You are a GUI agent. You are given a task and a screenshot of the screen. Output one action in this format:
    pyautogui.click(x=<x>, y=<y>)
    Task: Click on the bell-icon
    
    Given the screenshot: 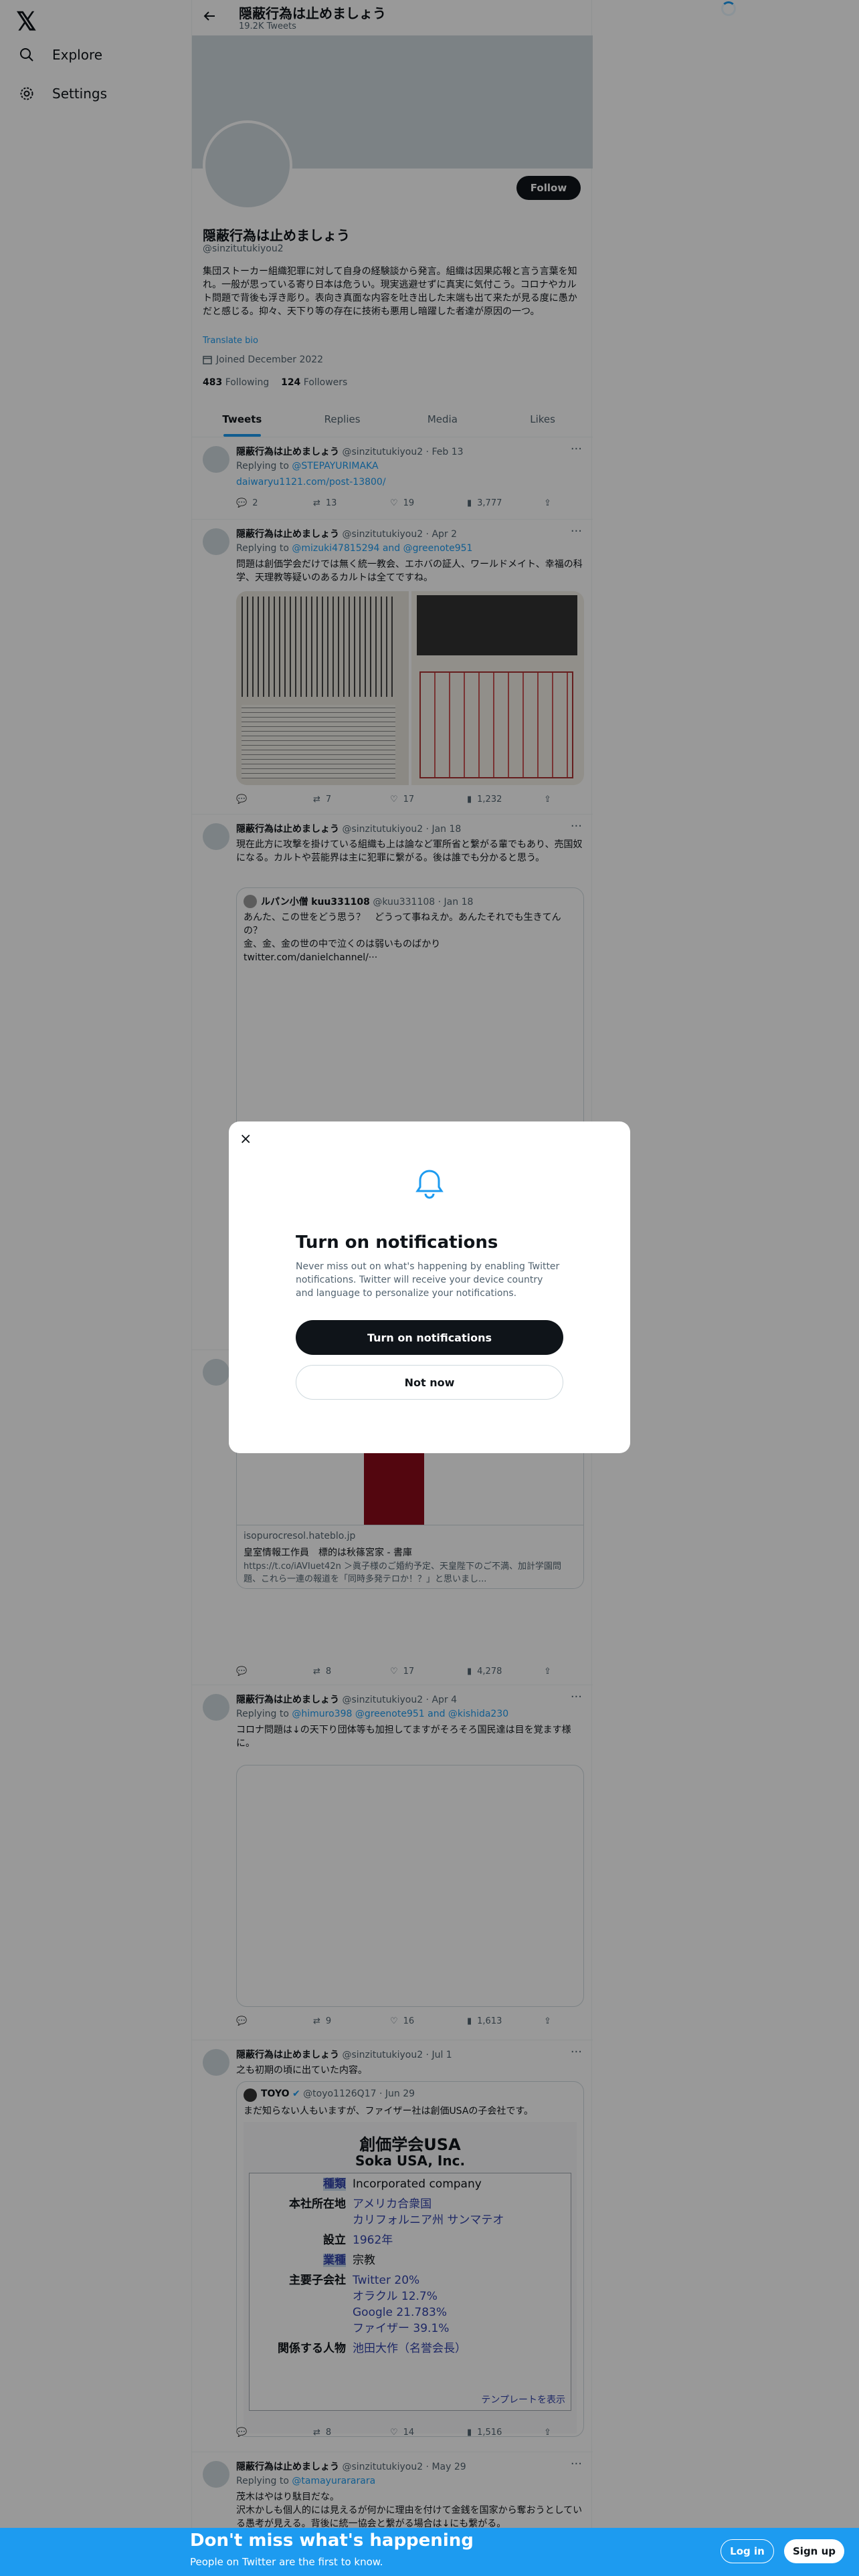 What is the action you would take?
    pyautogui.click(x=429, y=1184)
    